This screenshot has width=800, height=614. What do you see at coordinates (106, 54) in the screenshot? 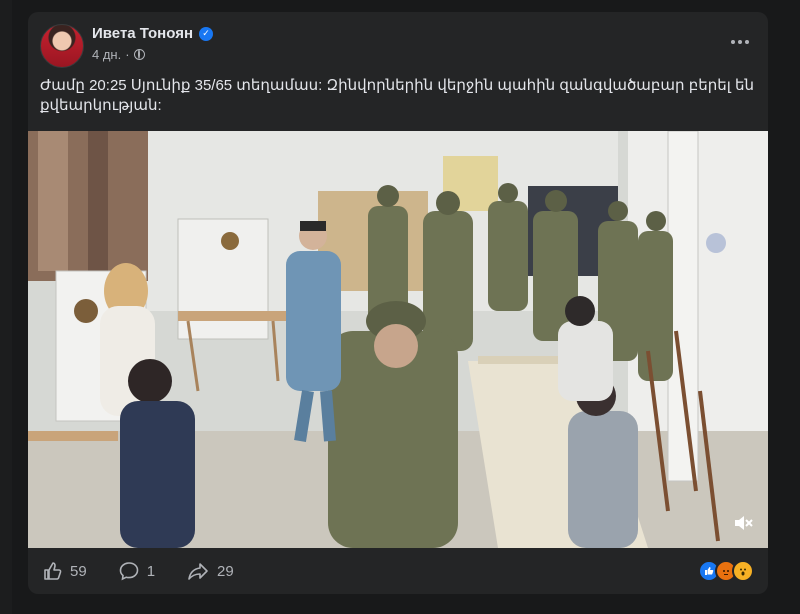
I see `post-time: 4 дн.` at bounding box center [106, 54].